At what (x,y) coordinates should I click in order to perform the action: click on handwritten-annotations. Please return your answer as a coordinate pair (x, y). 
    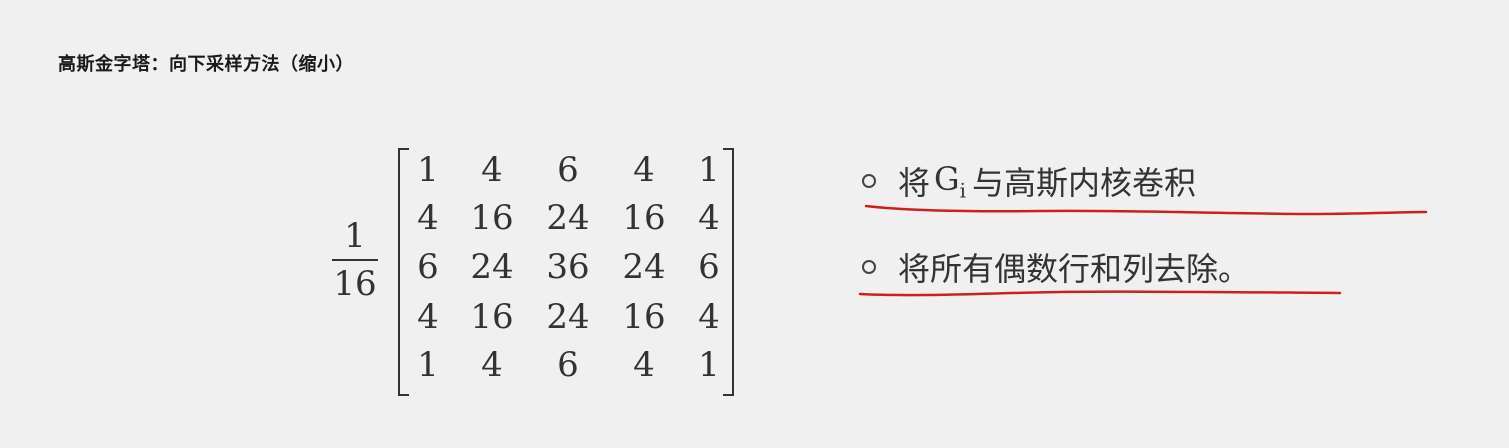
    Looking at the image, I should click on (1143, 250).